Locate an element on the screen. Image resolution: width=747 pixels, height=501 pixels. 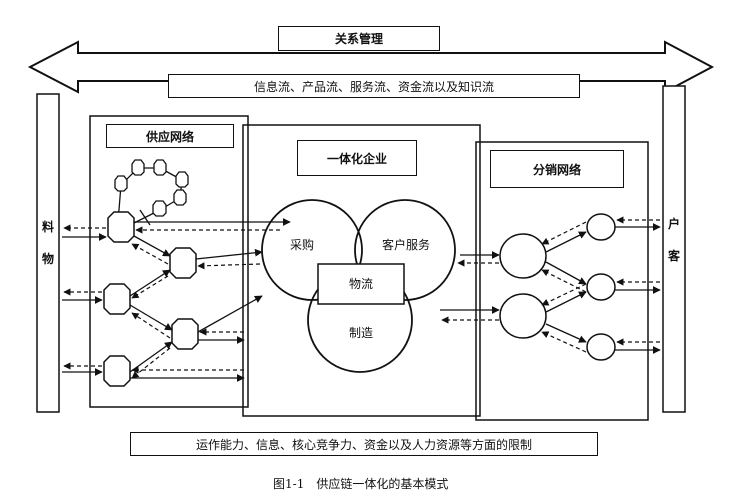
constraints-banner: 运作能力、信息、核心竞争力、资金以及人力资源等方面的限制 is located at coordinates (364, 444).